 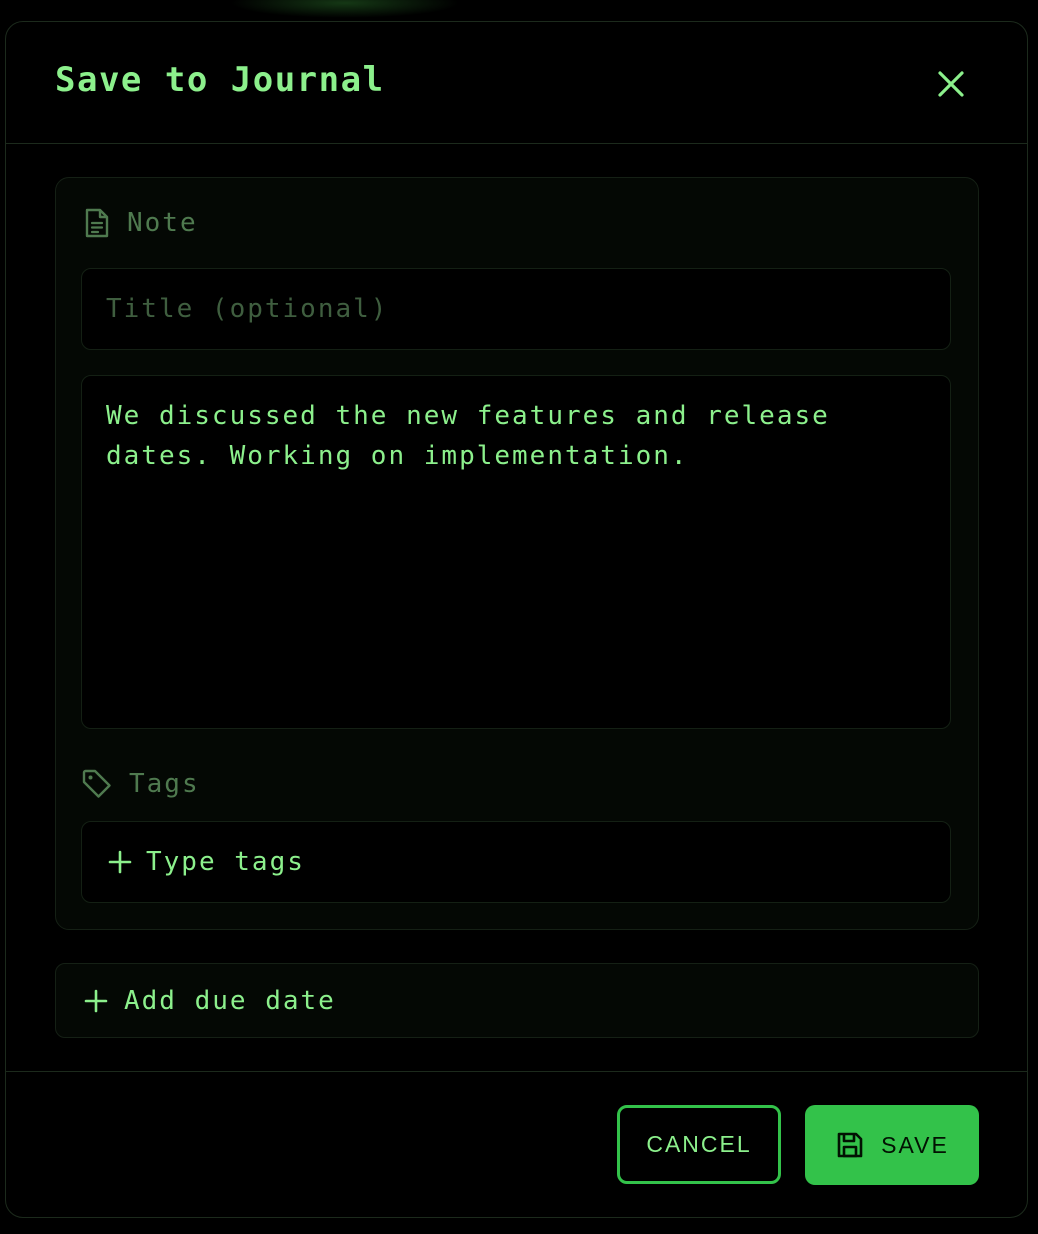 I want to click on save-button: SAVE, so click(x=892, y=1145).